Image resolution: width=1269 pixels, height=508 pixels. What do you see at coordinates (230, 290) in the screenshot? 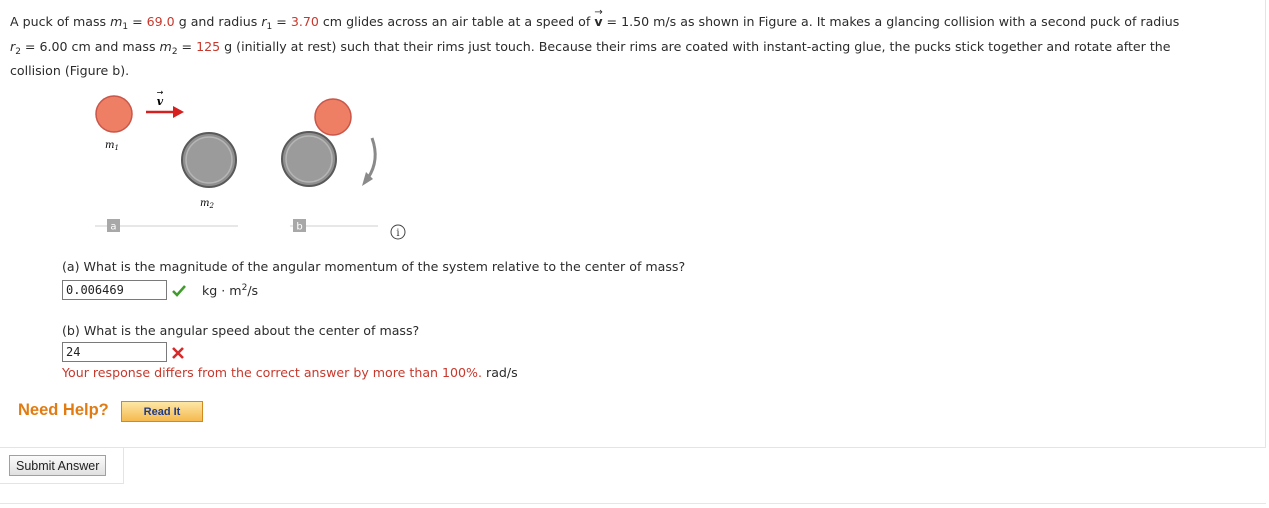
I see `unit-a: kg · m2/s` at bounding box center [230, 290].